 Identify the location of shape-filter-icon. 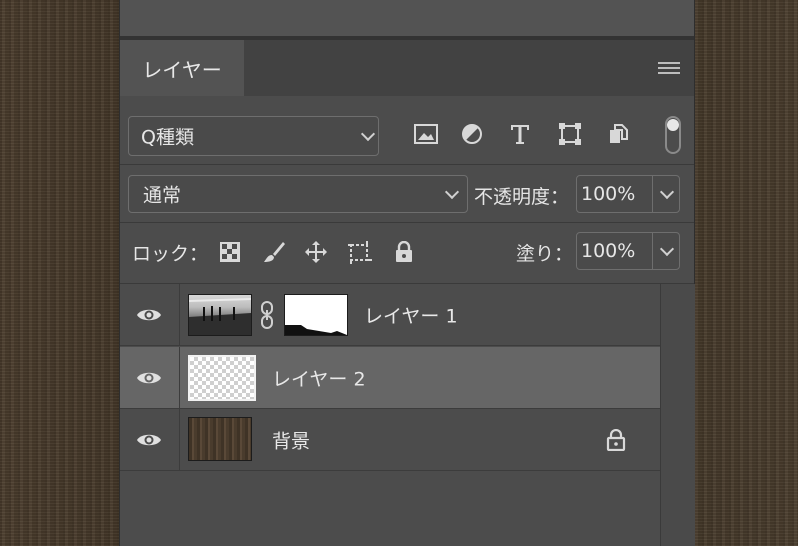
(570, 134).